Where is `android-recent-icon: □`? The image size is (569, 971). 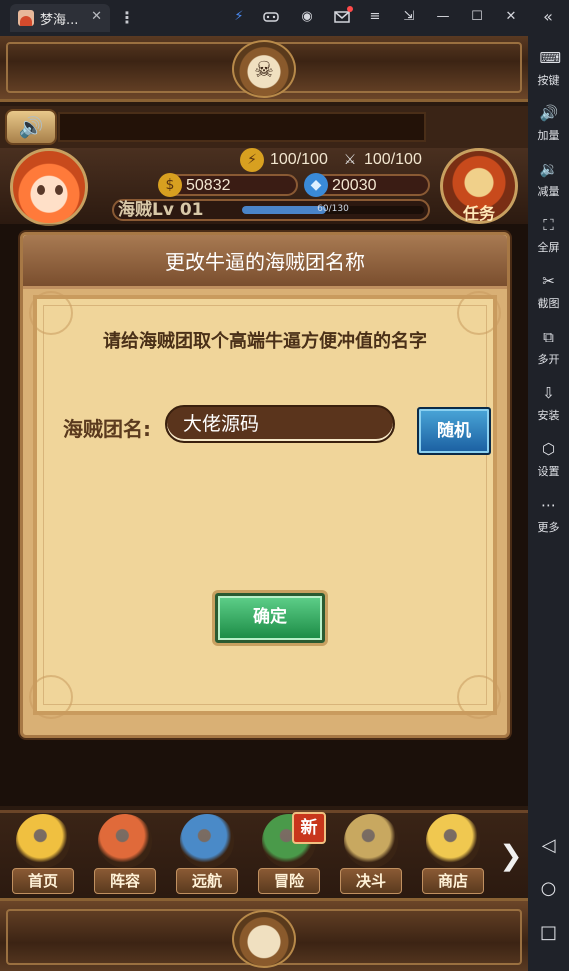
android-recent-icon: □ is located at coordinates (548, 933).